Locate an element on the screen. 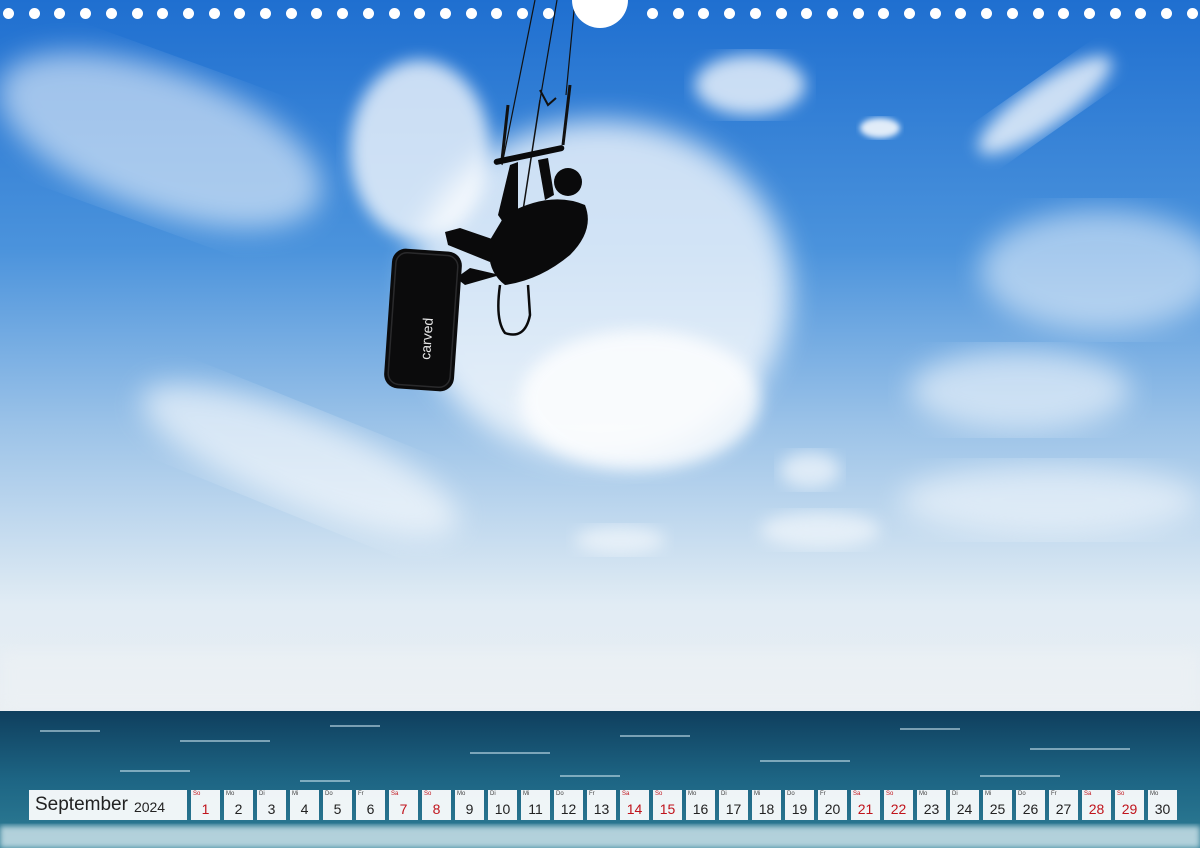 This screenshot has height=848, width=1200. day-cell: So 29 is located at coordinates (1129, 805).